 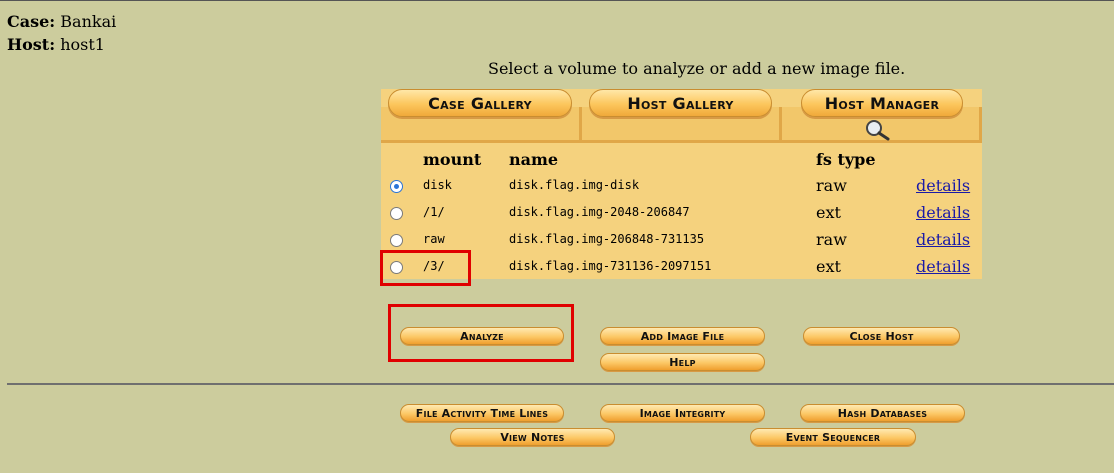 What do you see at coordinates (425, 268) in the screenshot?
I see `highlight-box-volume` at bounding box center [425, 268].